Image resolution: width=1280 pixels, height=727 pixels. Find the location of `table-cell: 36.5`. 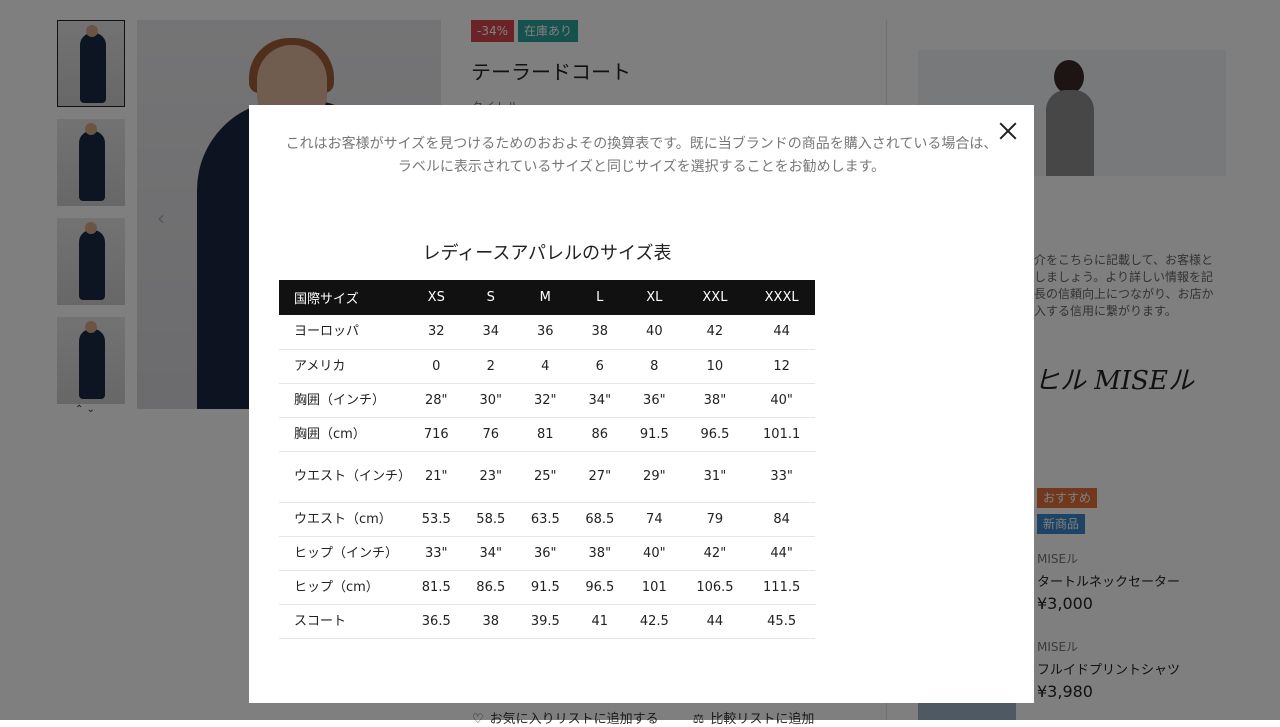

table-cell: 36.5 is located at coordinates (436, 621).